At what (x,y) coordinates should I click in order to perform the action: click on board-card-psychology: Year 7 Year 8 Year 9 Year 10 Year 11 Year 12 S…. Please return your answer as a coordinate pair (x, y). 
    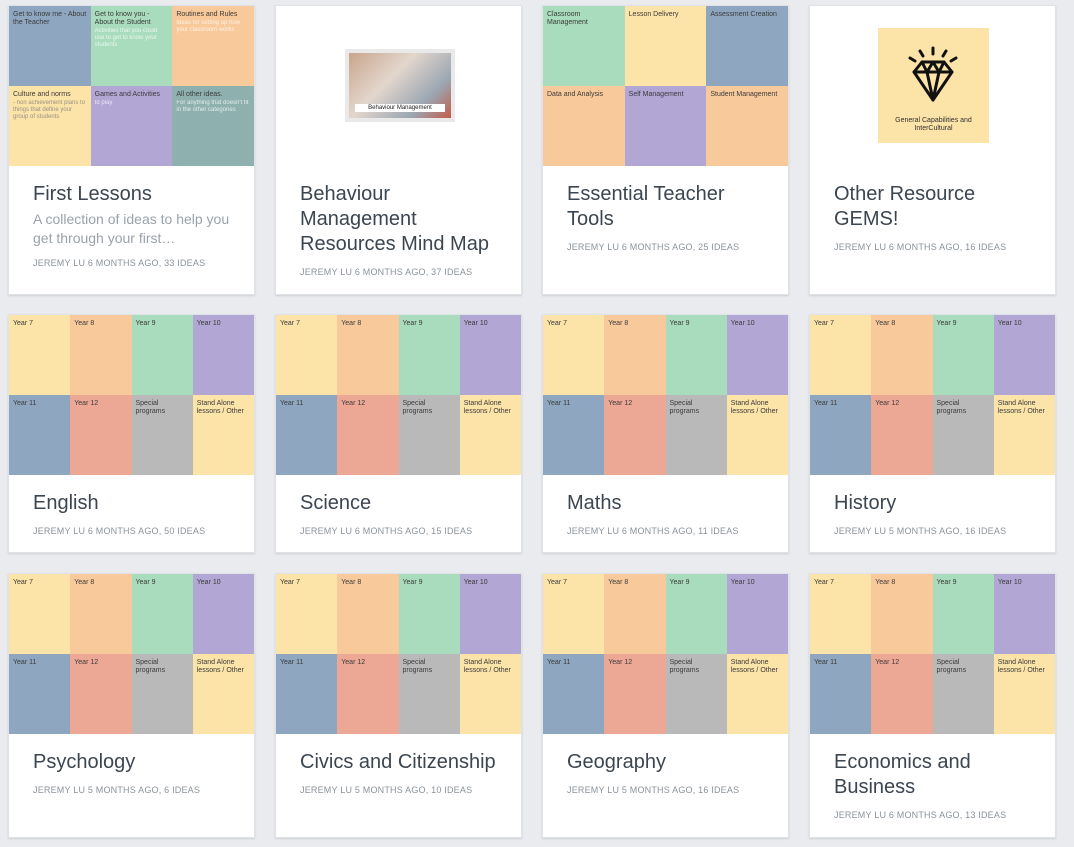
    Looking at the image, I should click on (131, 705).